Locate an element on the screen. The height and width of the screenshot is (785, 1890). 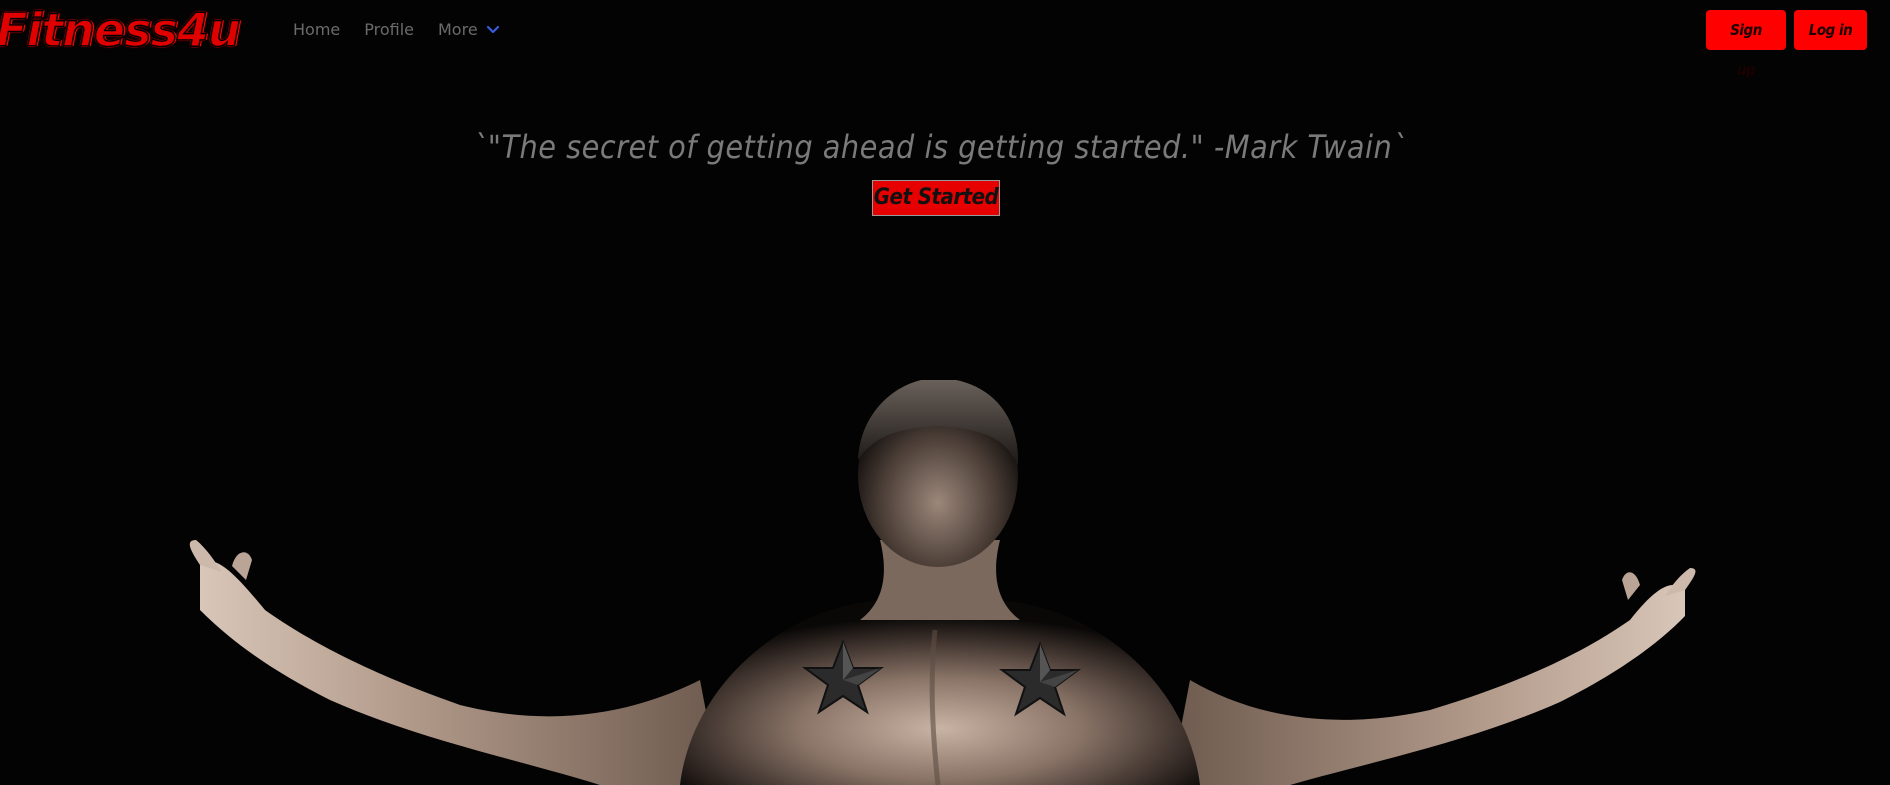
chevron-down-icon is located at coordinates (492, 29).